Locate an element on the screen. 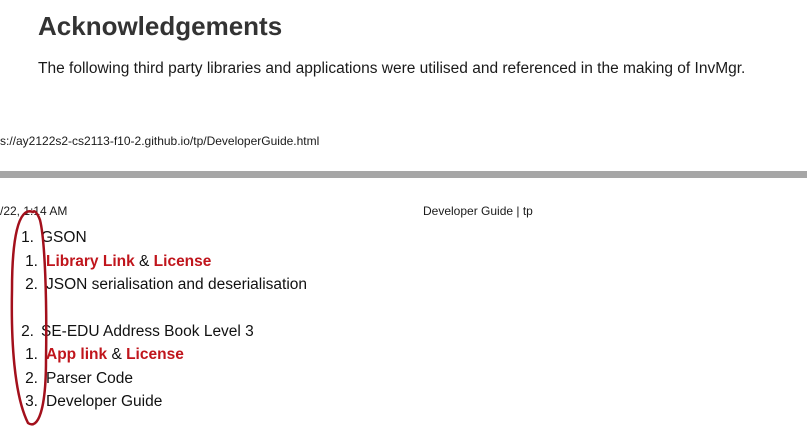  sublist-item-text: Developer Guide is located at coordinates (104, 401).